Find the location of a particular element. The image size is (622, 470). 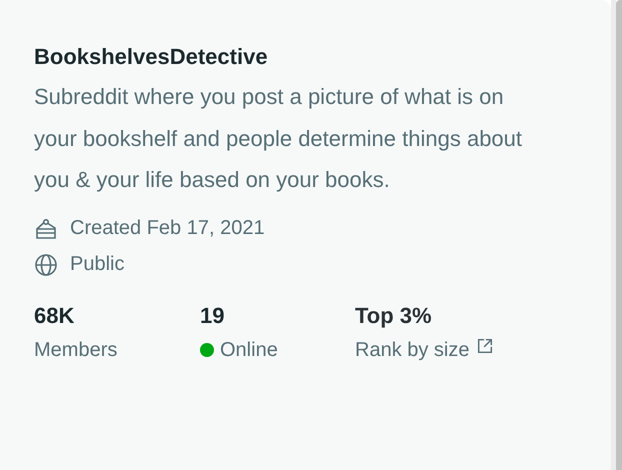

globe-icon is located at coordinates (46, 264).